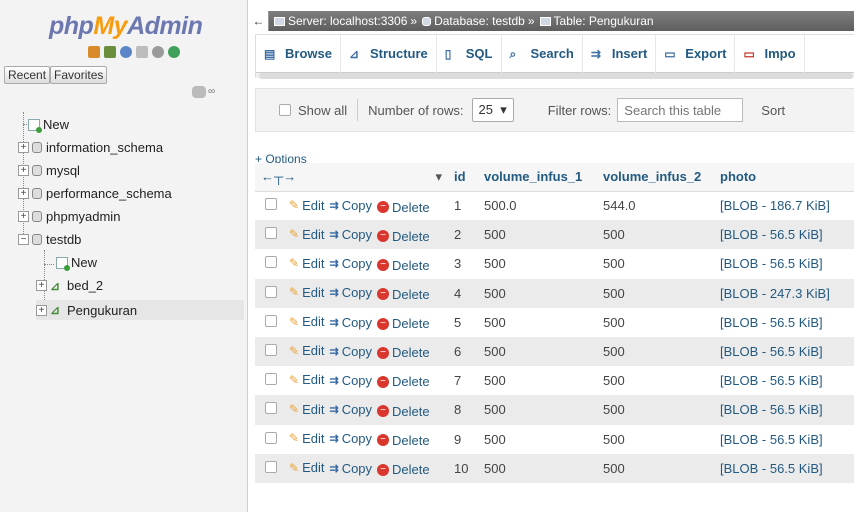 The image size is (854, 512). What do you see at coordinates (596, 21) in the screenshot?
I see `breadcrumb-table: Table: Pengukuran` at bounding box center [596, 21].